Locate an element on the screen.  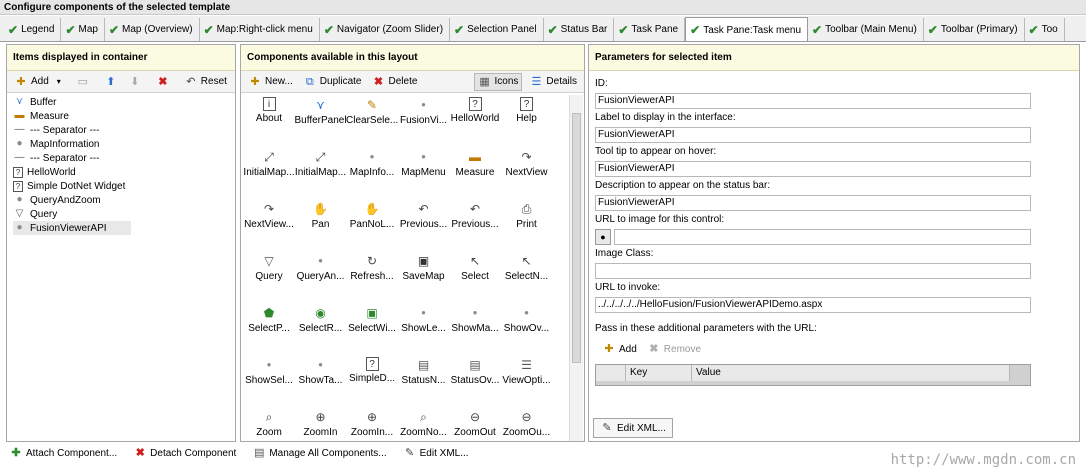
component-item: ⊕ ZoomIn is located at coordinates (321, 424).